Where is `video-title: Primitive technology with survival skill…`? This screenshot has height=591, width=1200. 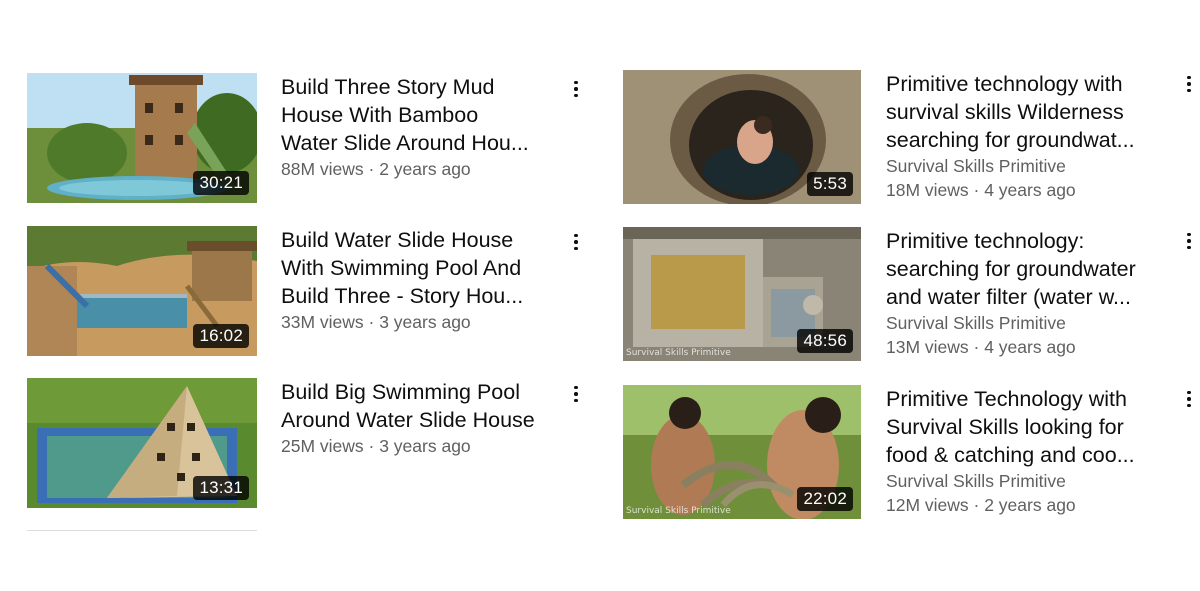
video-title: Primitive technology with survival skill… is located at coordinates (1031, 112).